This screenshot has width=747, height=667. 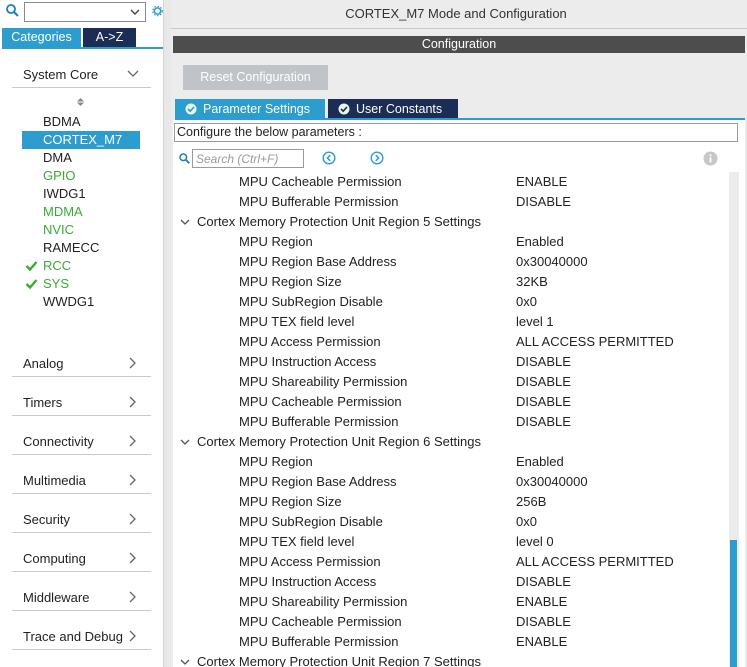 I want to click on item-label: NVIC, so click(x=59, y=229).